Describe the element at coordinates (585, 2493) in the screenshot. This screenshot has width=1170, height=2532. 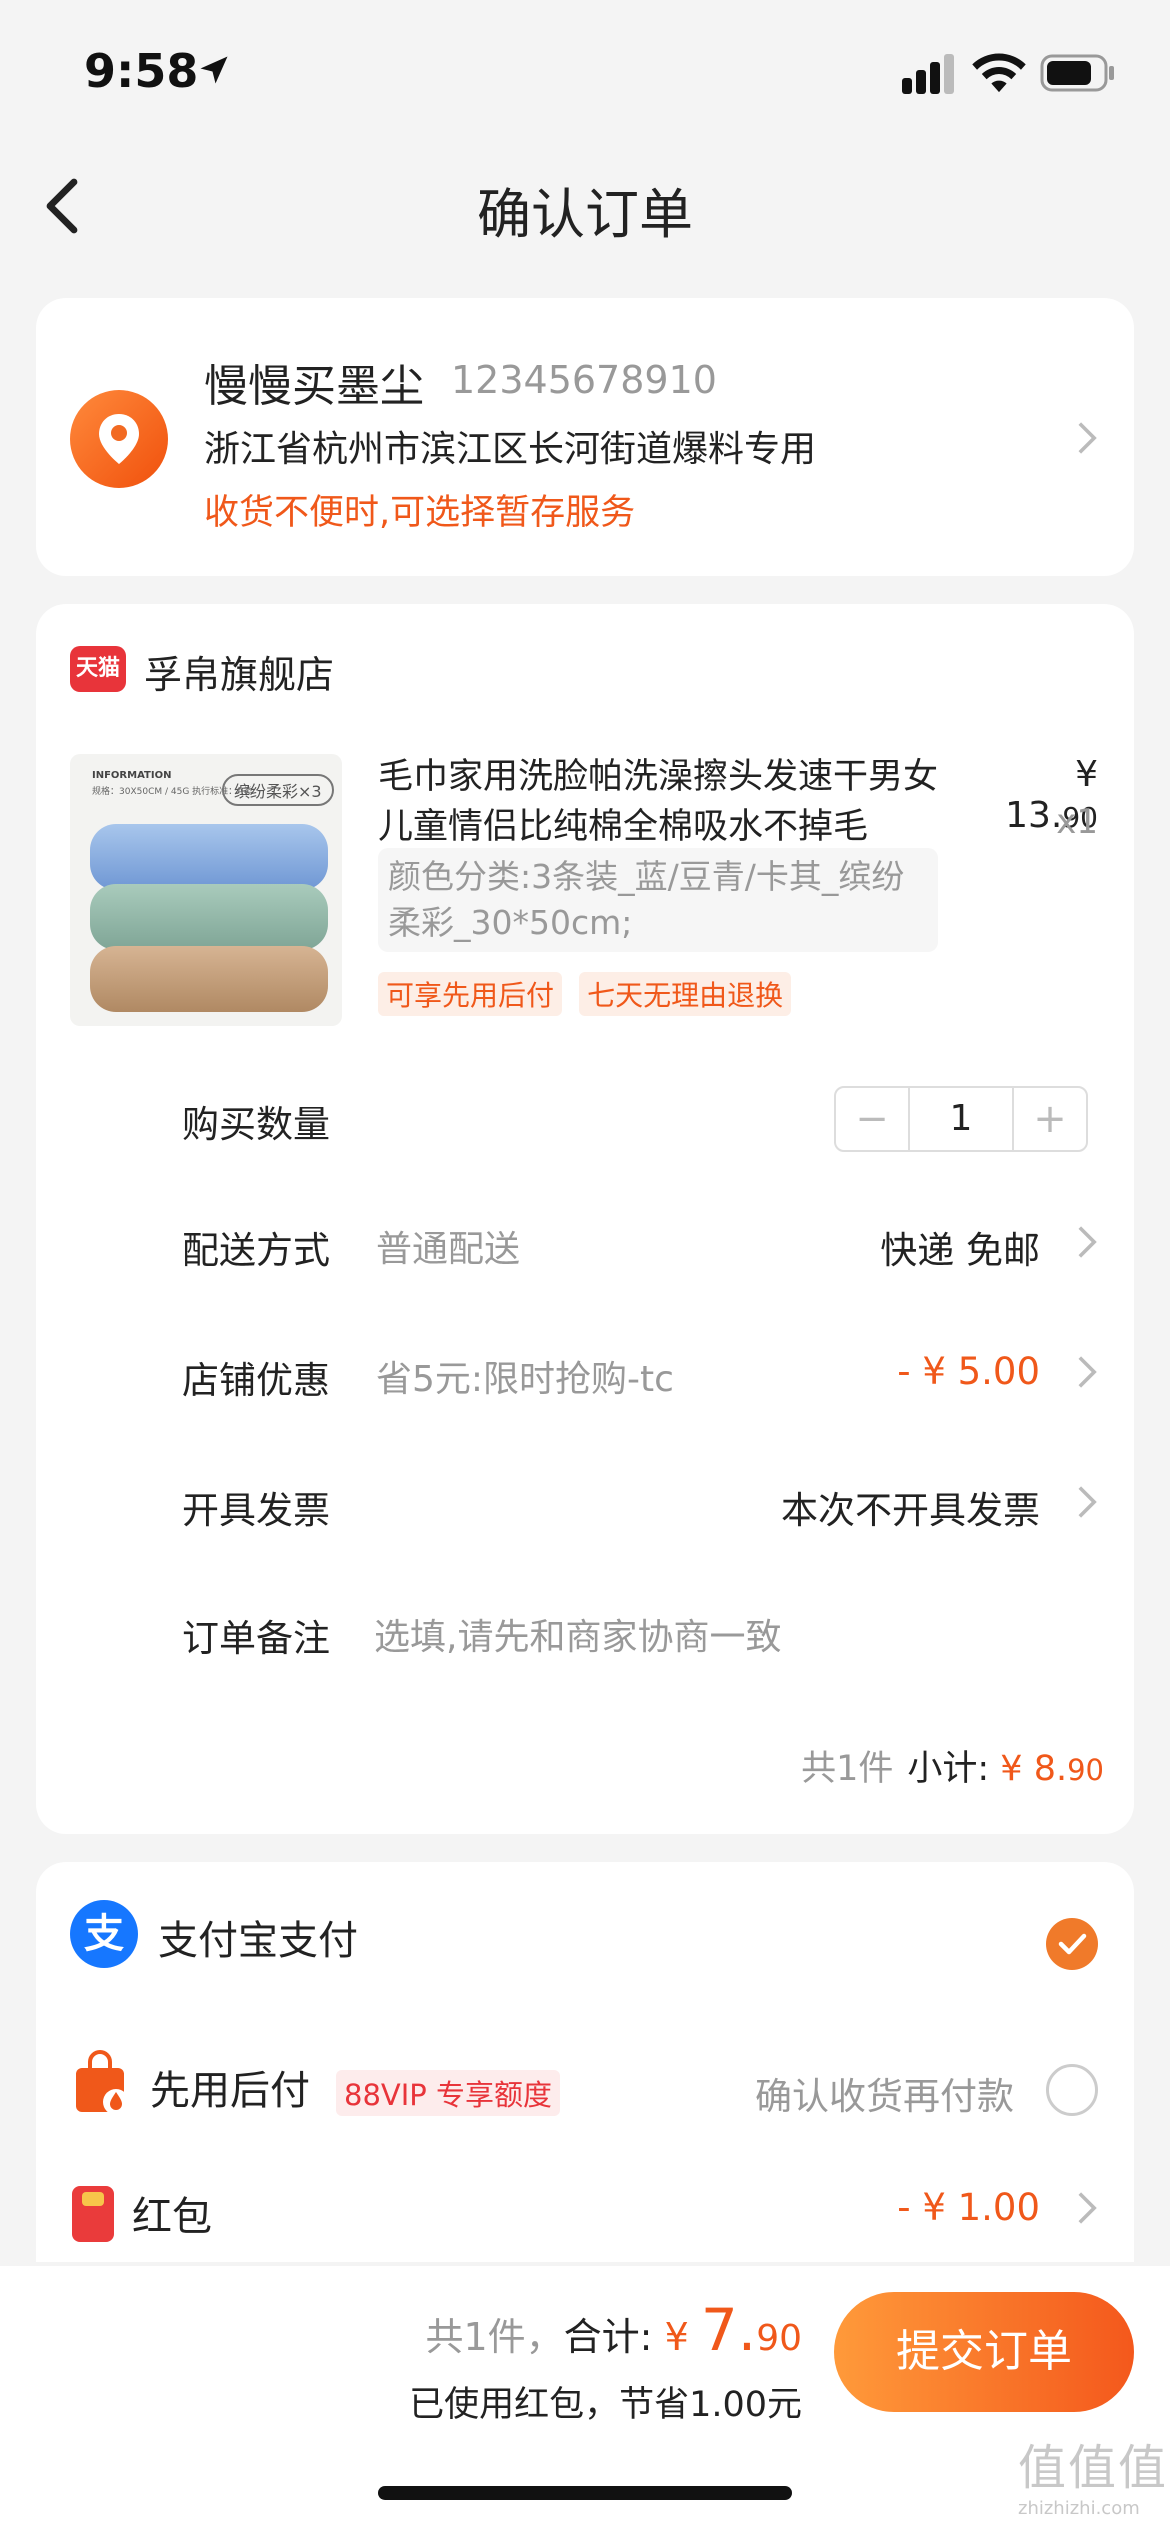
I see `home-indicator` at that location.